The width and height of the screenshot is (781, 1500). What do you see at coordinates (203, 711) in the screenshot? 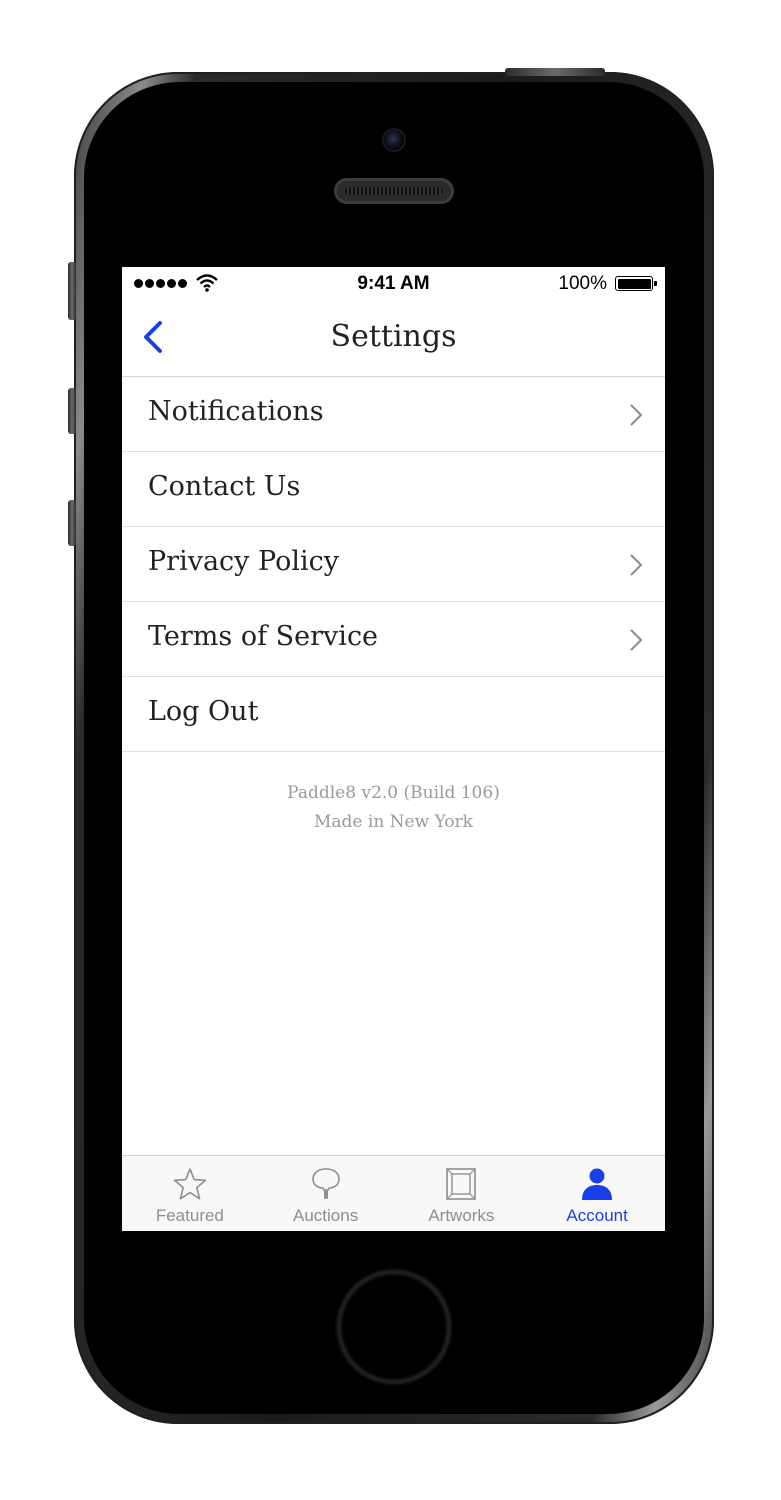
I see `settings-item-label: Log Out` at bounding box center [203, 711].